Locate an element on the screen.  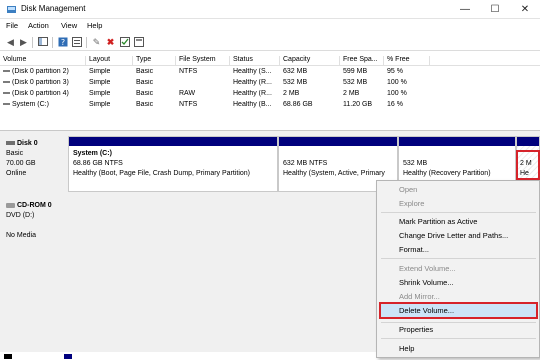
check-icon is located at coordinates (124, 42).